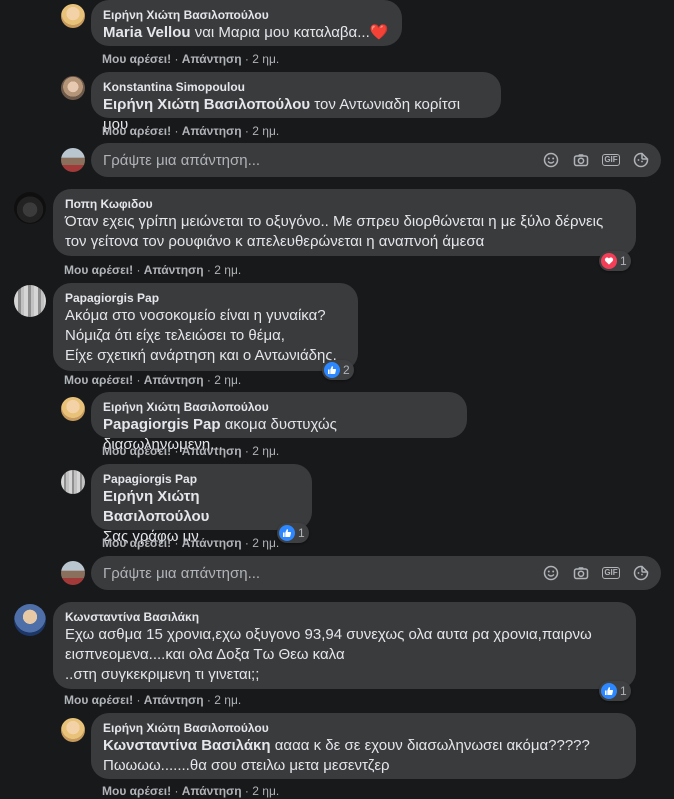 The height and width of the screenshot is (799, 674). I want to click on heart-reaction-icon, so click(609, 261).